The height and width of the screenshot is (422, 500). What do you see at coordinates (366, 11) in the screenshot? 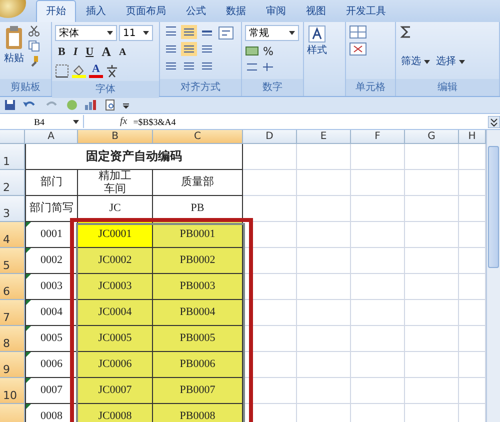
I see `ribbon-tab: 开发工具` at bounding box center [366, 11].